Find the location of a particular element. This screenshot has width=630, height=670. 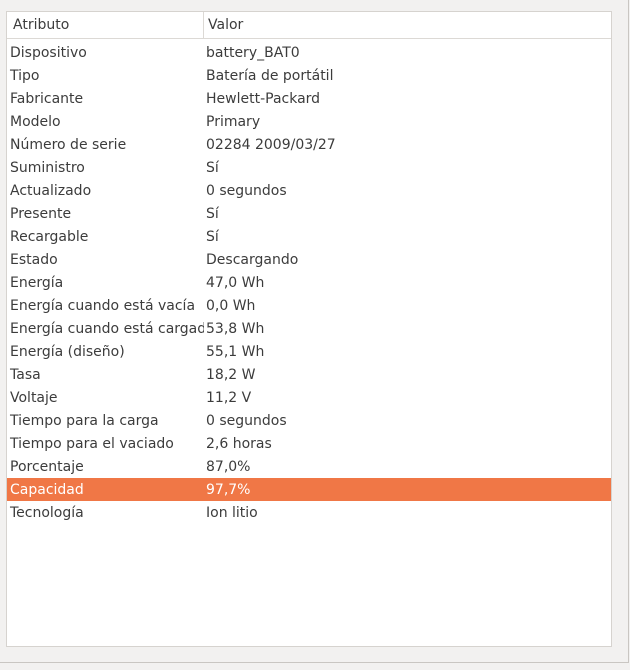

attribute-cell: Dispositivo is located at coordinates (48, 52).